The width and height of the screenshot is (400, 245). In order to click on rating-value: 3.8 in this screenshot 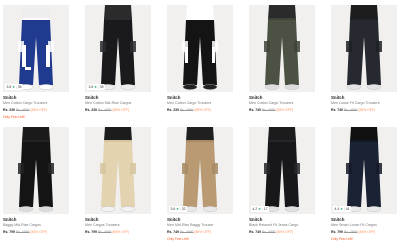, I will do `click(9, 87)`.